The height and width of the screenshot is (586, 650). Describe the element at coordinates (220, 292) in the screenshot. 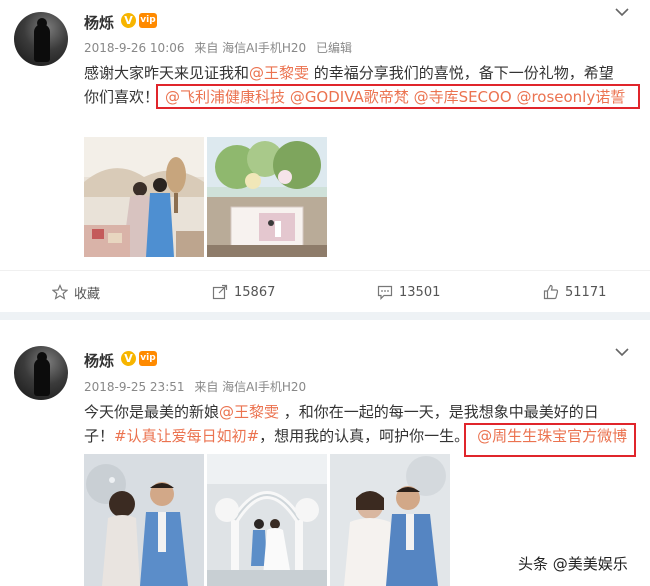

I see `repost-icon` at that location.